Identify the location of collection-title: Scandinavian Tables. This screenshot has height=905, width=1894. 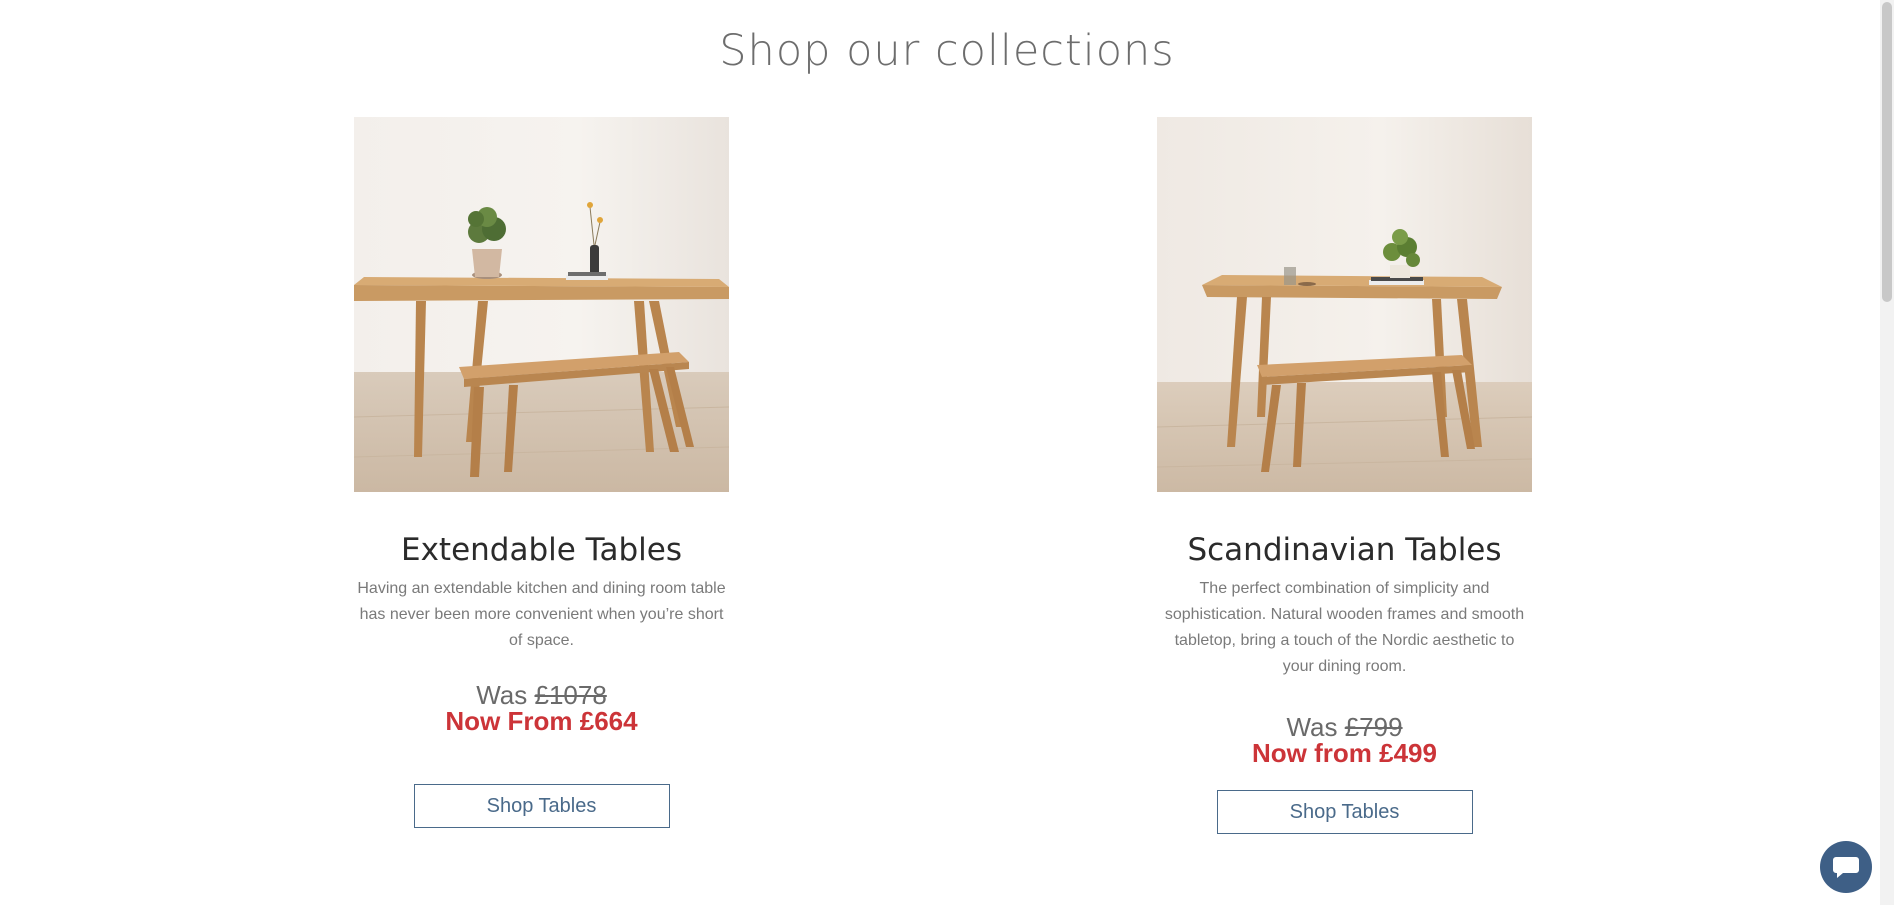
(1344, 550).